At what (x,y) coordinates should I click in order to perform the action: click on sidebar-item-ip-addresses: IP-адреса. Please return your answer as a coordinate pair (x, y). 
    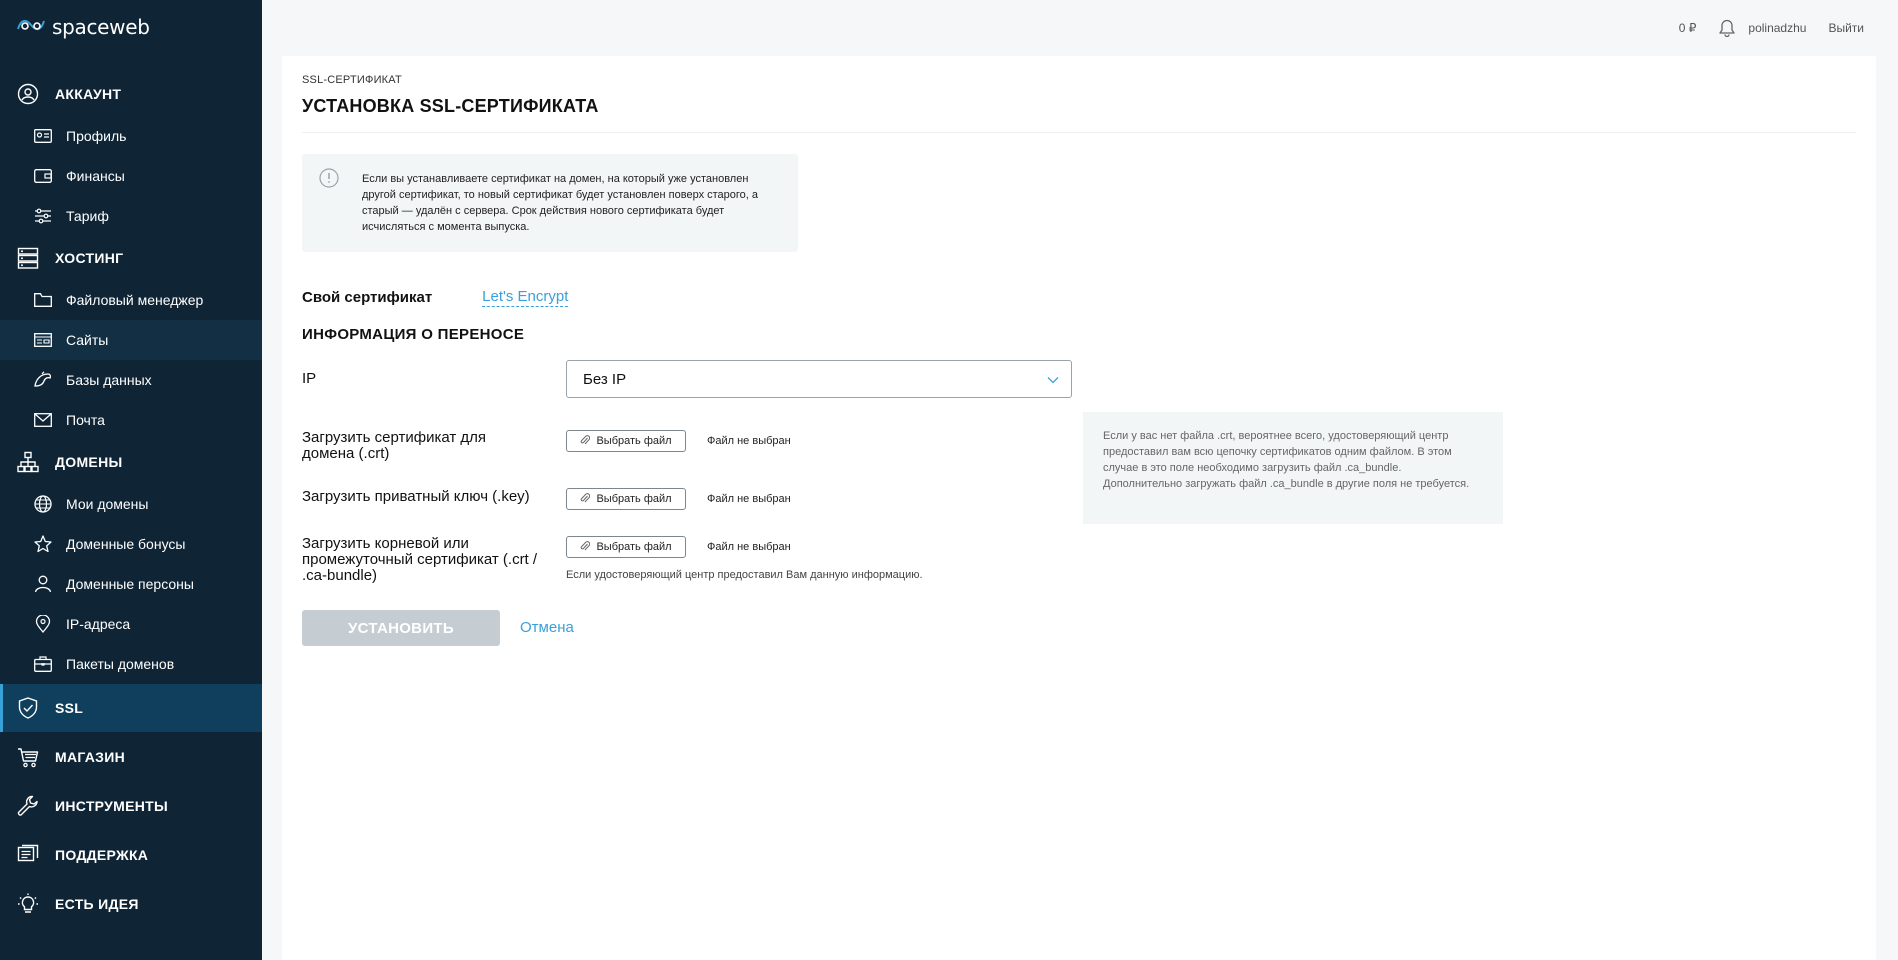
    Looking at the image, I should click on (131, 624).